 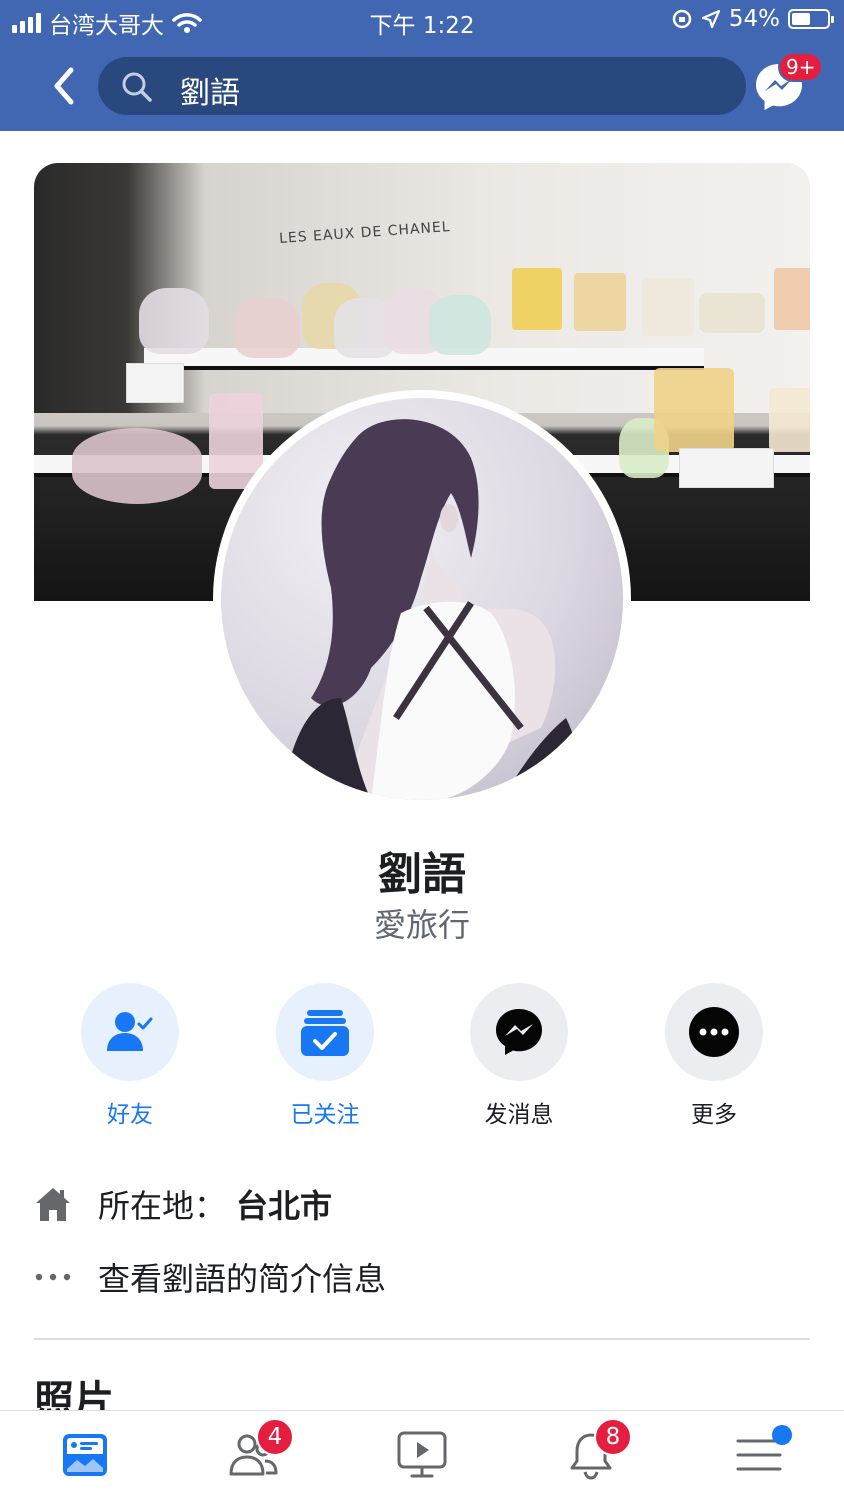 I want to click on chevron-left-icon, so click(x=64, y=86).